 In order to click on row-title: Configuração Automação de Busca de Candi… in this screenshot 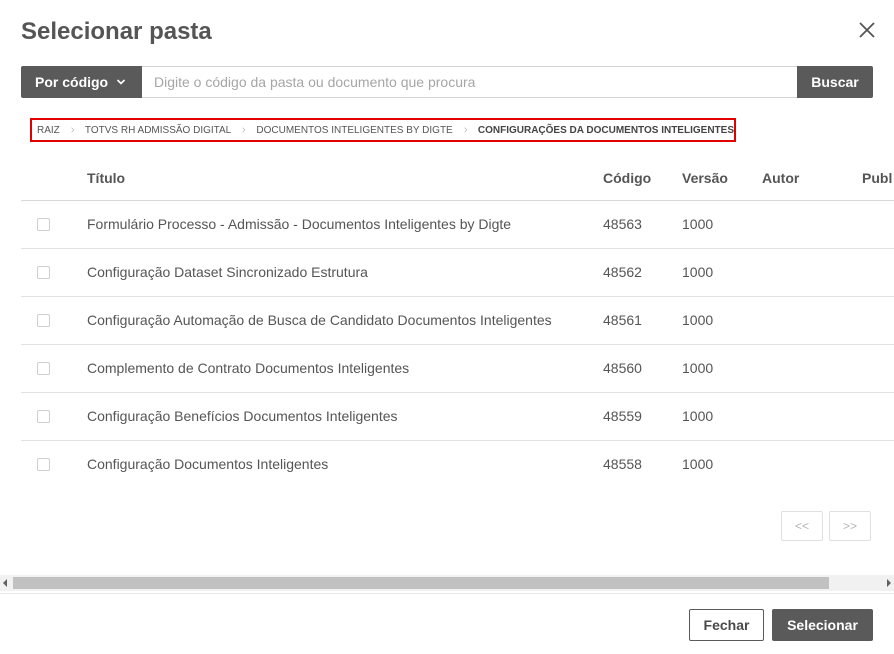, I will do `click(319, 320)`.